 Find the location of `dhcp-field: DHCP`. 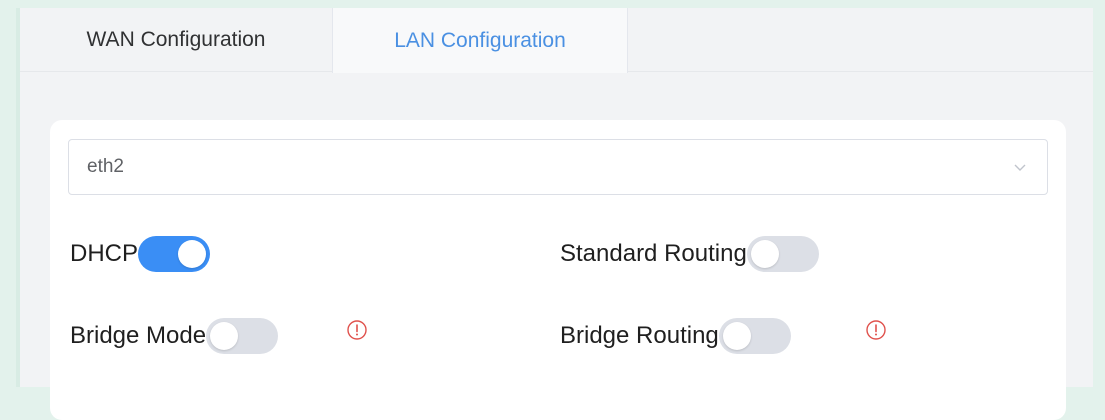

dhcp-field: DHCP is located at coordinates (140, 254).